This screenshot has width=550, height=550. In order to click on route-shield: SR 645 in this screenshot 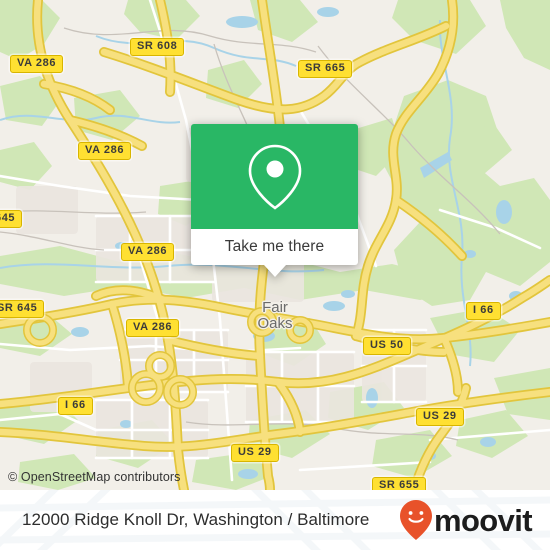, I will do `click(22, 309)`.